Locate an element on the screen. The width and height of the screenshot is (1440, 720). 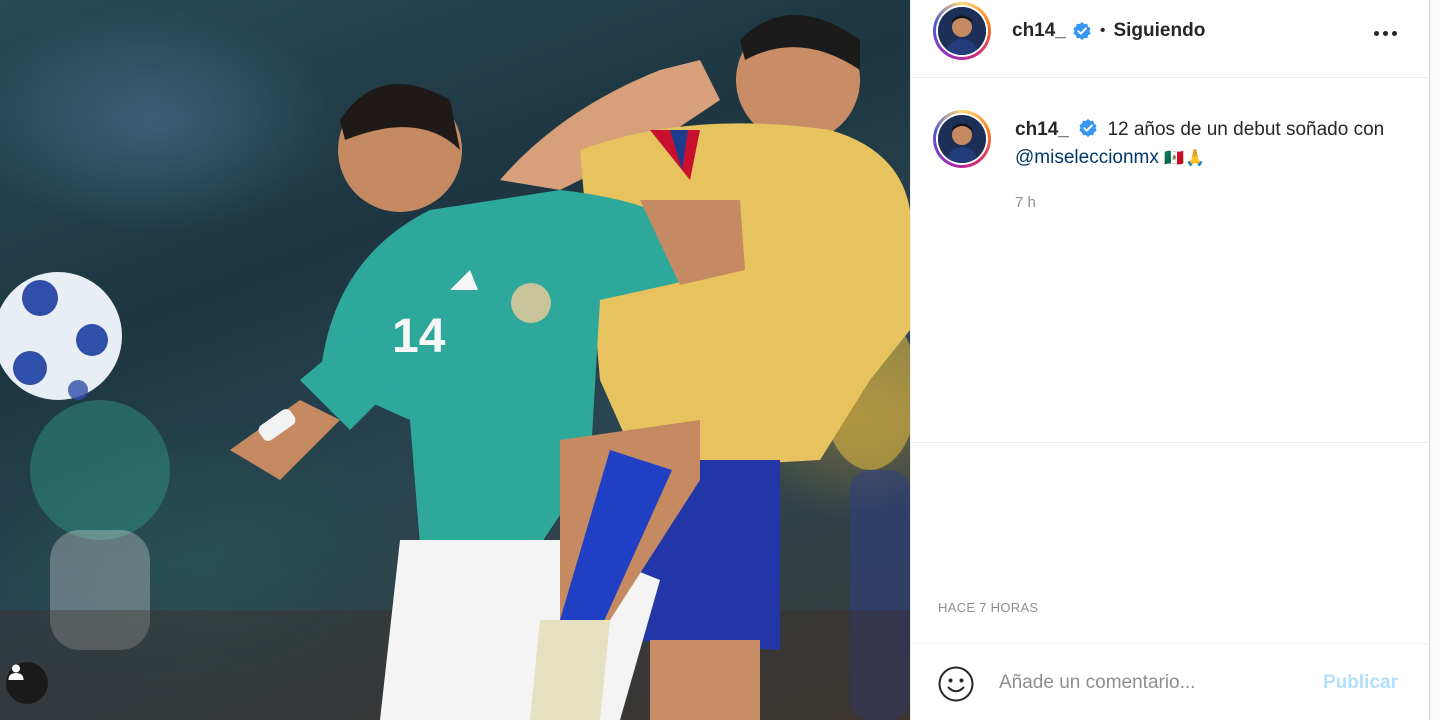
jersey-number: 14 is located at coordinates (419, 336).